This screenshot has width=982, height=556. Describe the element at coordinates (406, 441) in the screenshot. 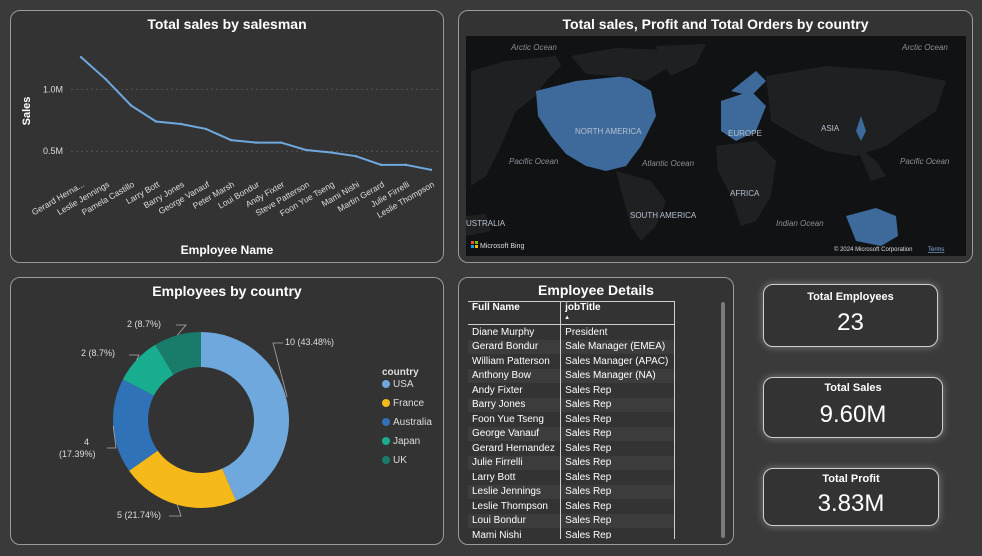

I see `legend-item-japan: Japan` at that location.